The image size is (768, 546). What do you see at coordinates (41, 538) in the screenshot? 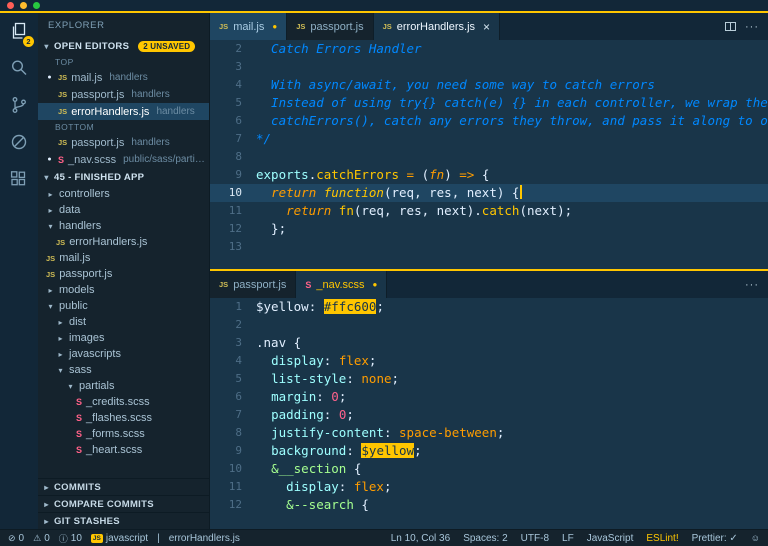
I see `status-warnings: ⚠ 0` at bounding box center [41, 538].